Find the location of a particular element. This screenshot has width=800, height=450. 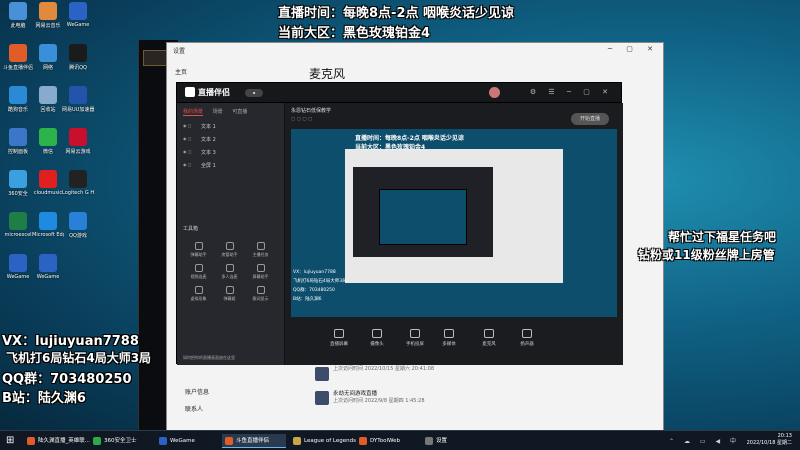

desktop-icon: microexcel is located at coordinates (18, 225).